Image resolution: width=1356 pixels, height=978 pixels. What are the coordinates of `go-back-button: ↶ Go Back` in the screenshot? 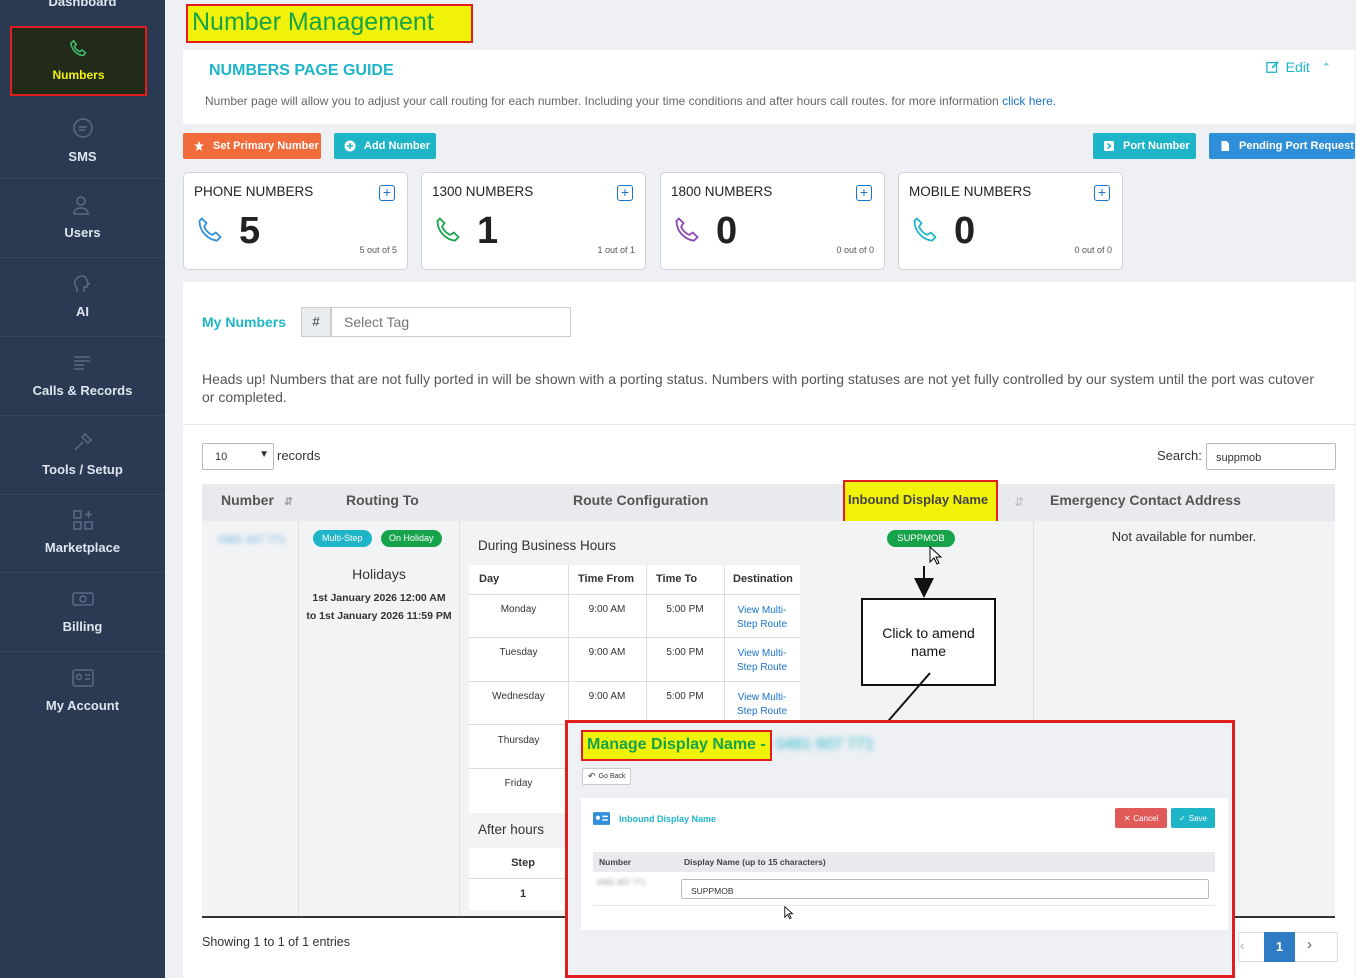 It's located at (607, 776).